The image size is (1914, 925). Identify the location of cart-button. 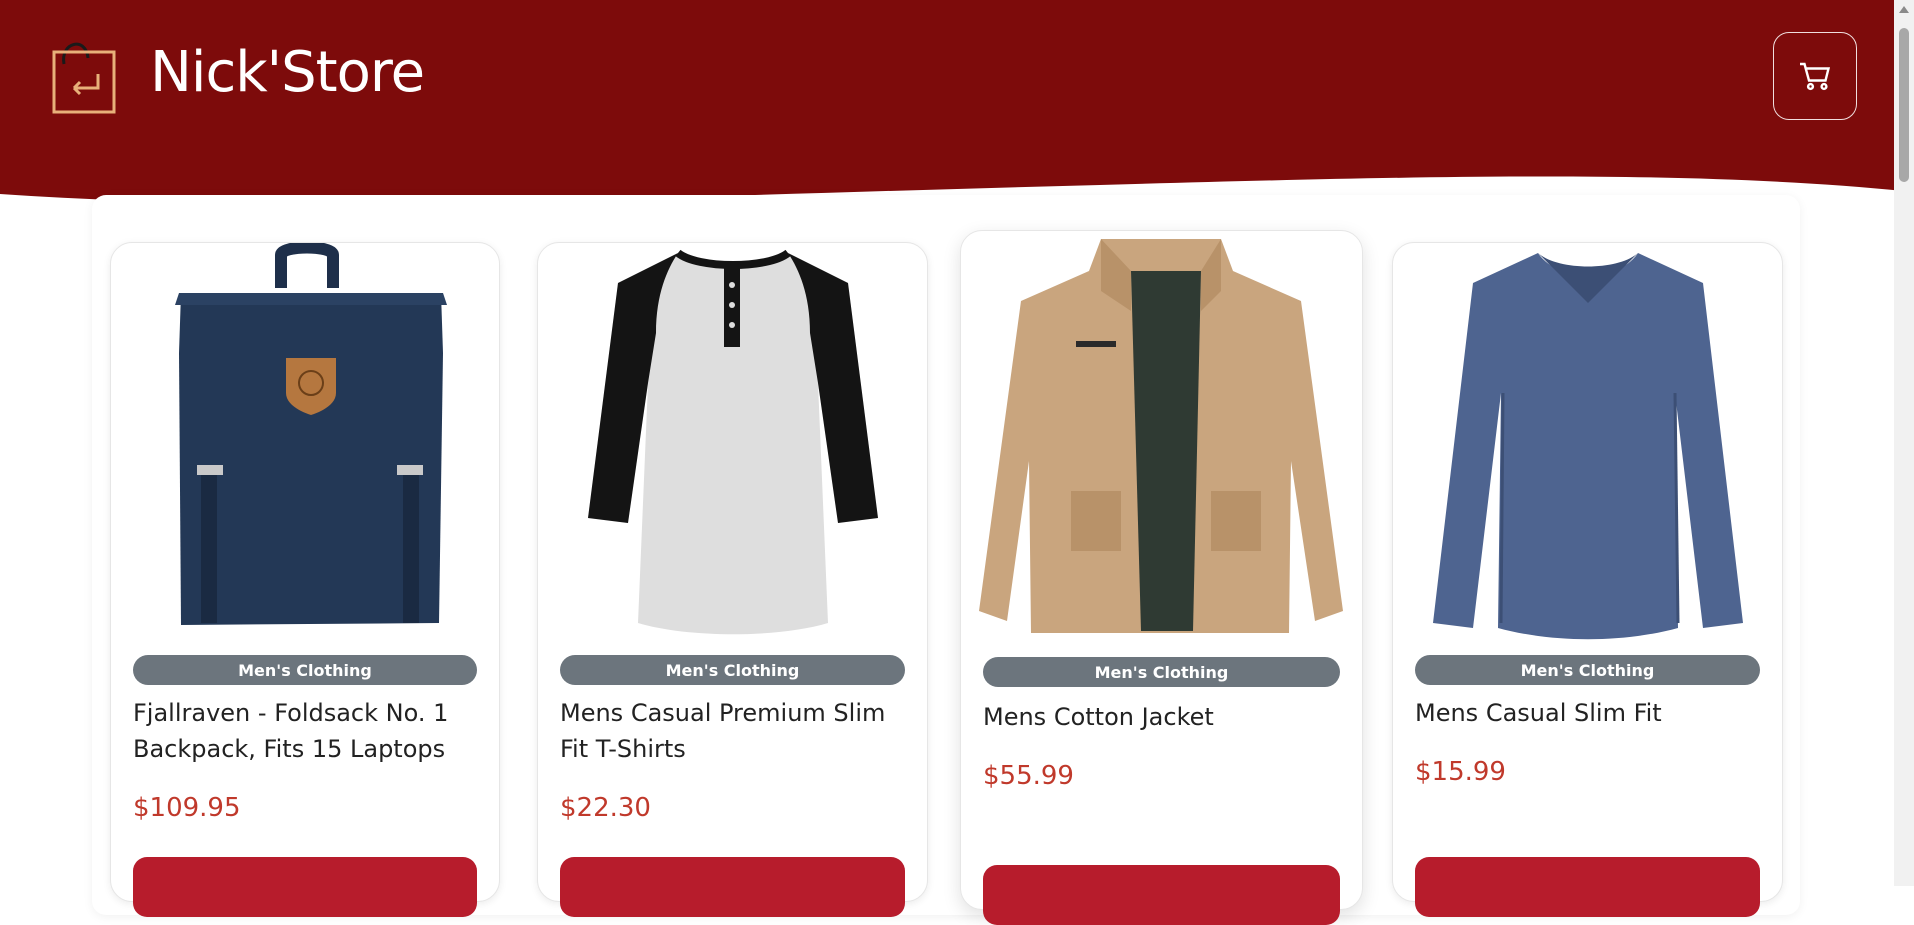
(1815, 76).